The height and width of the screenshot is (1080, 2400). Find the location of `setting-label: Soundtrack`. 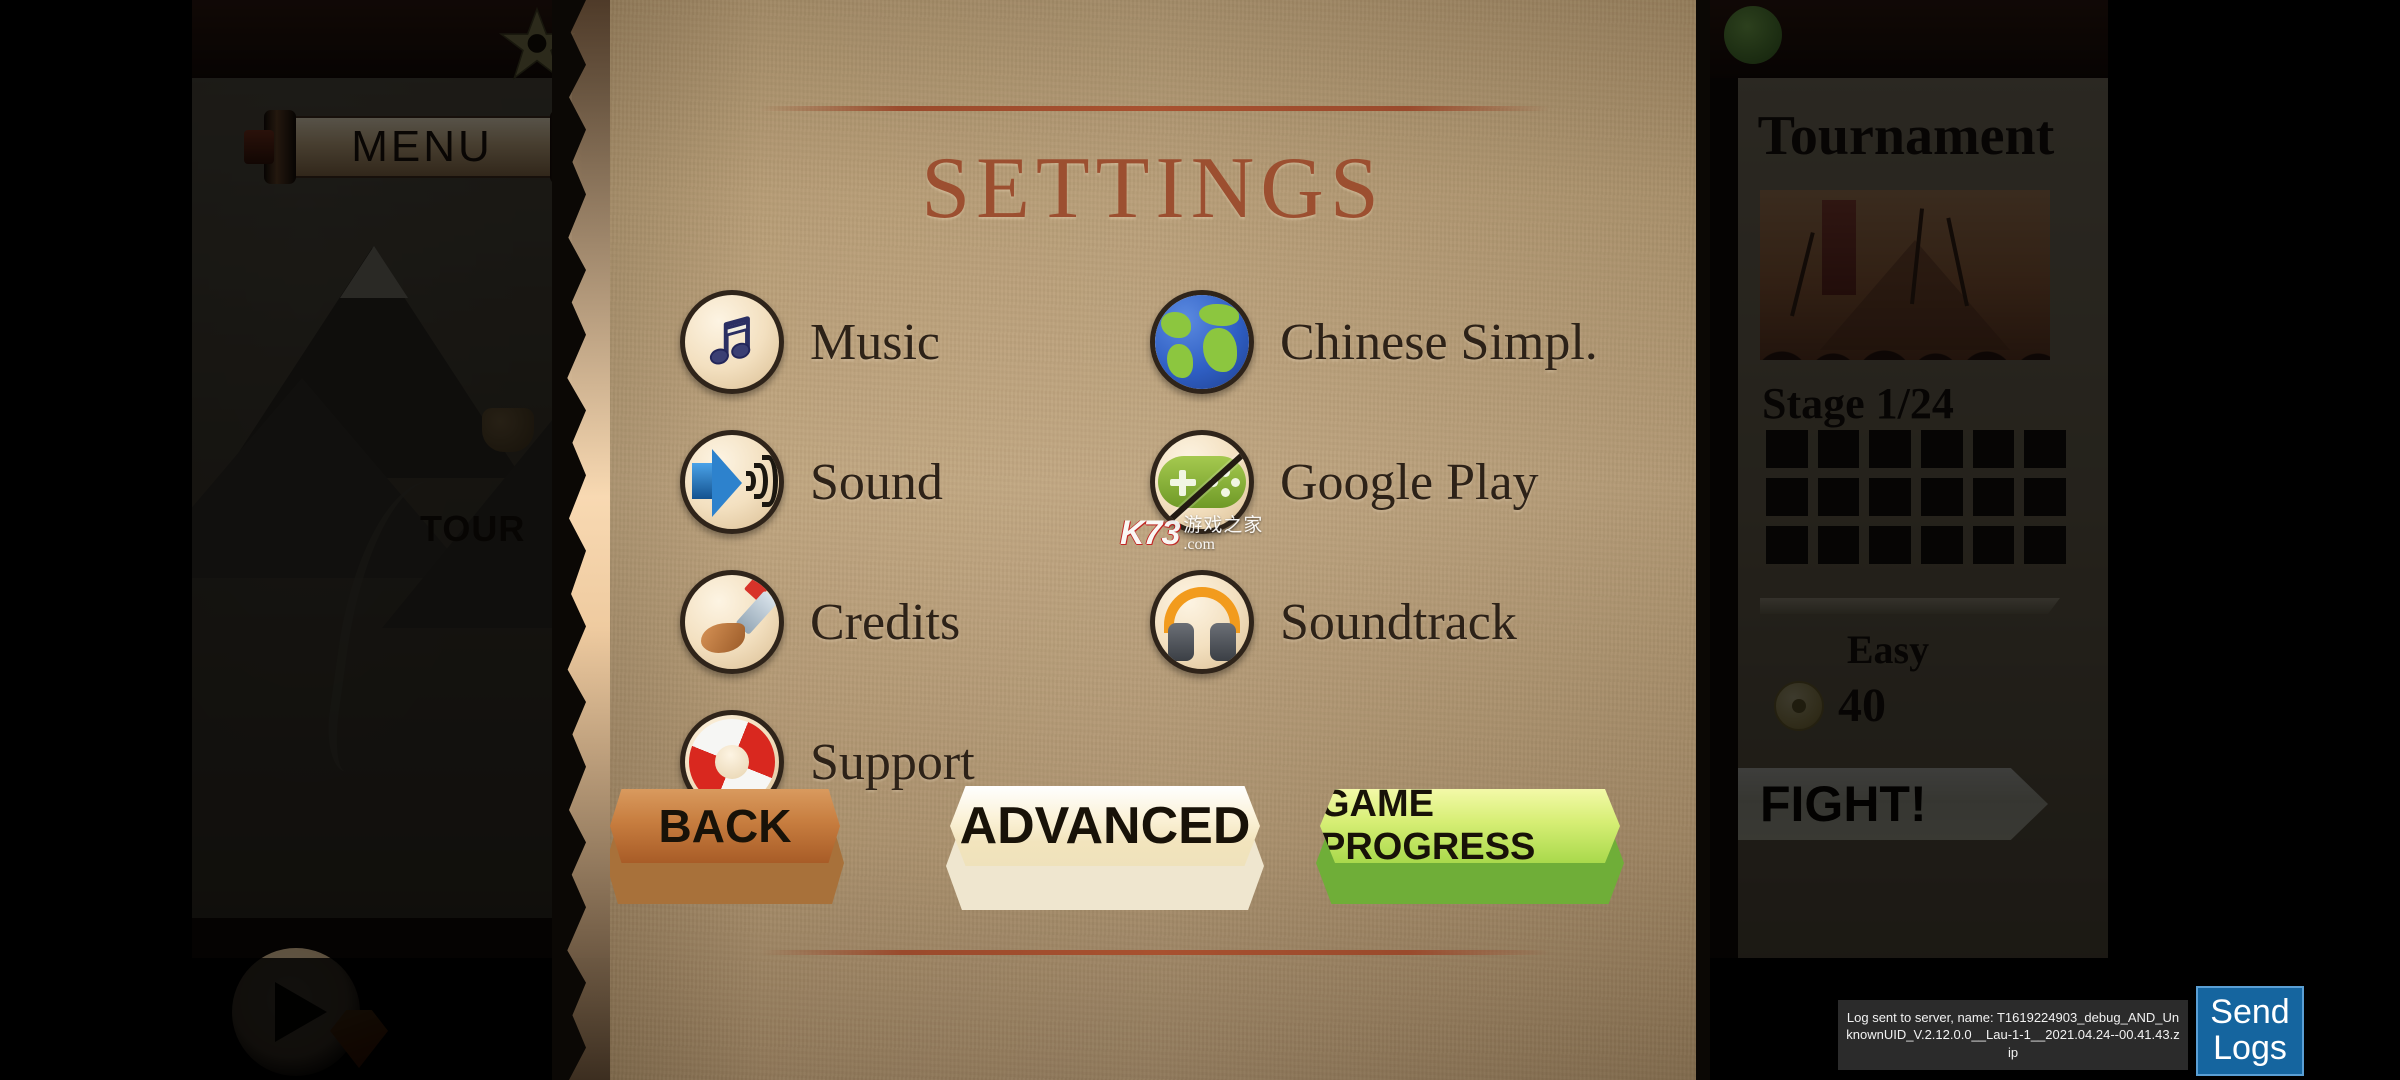

setting-label: Soundtrack is located at coordinates (1398, 622).